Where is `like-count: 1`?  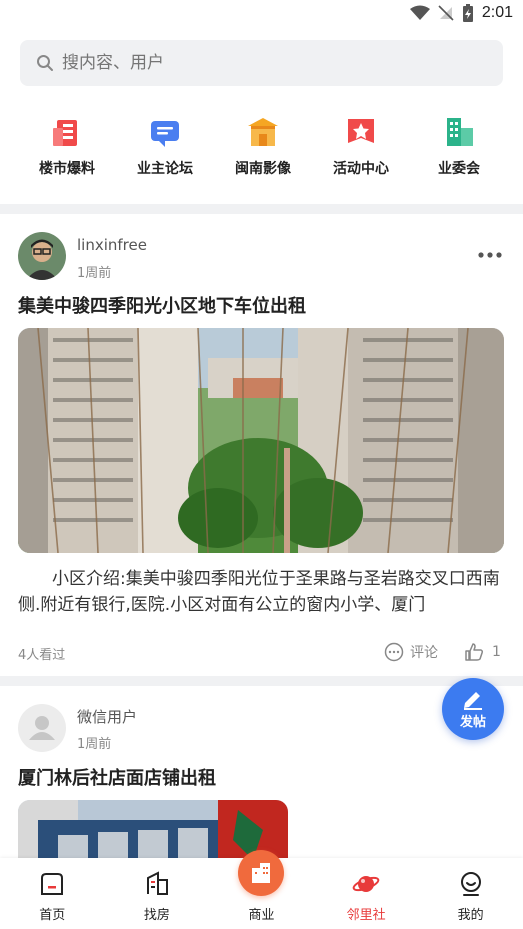 like-count: 1 is located at coordinates (496, 652).